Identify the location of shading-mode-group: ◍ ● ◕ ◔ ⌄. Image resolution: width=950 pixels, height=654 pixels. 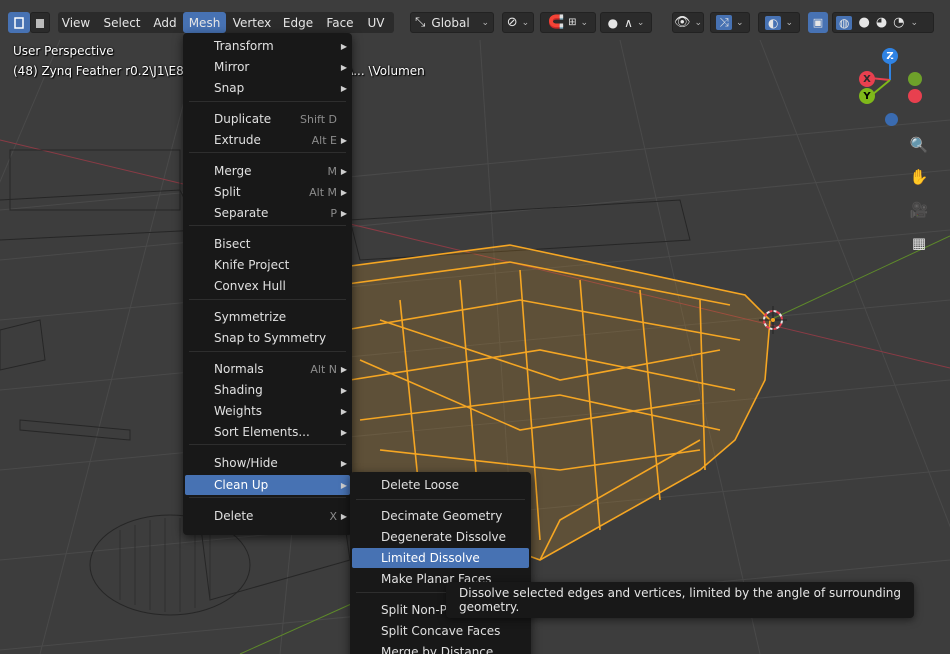
(883, 22).